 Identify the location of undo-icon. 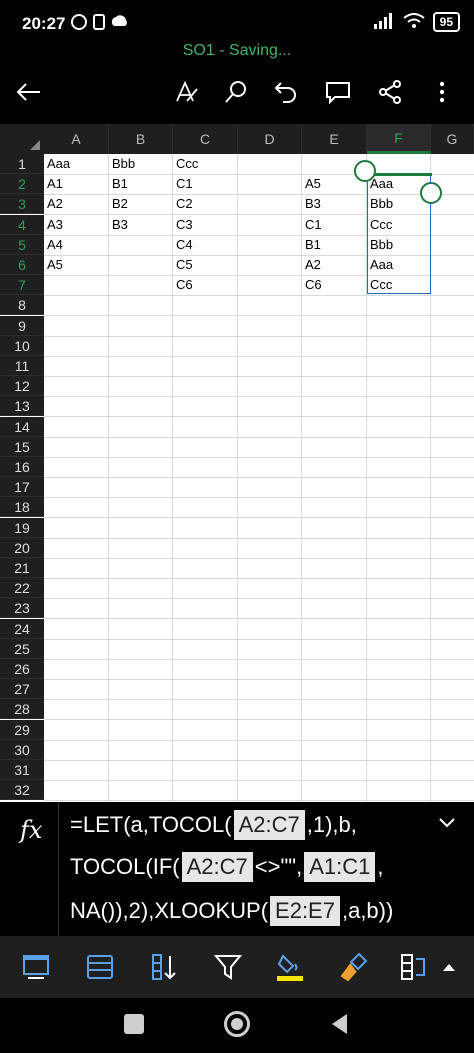
(286, 92).